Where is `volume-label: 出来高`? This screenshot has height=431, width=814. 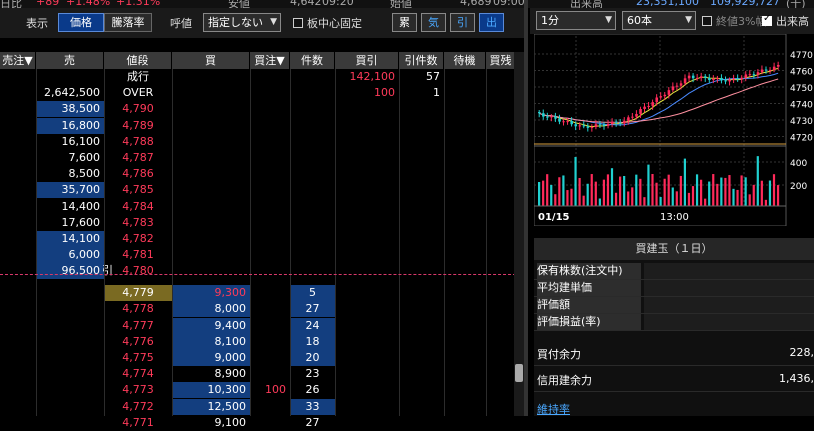 volume-label: 出来高 is located at coordinates (586, 4).